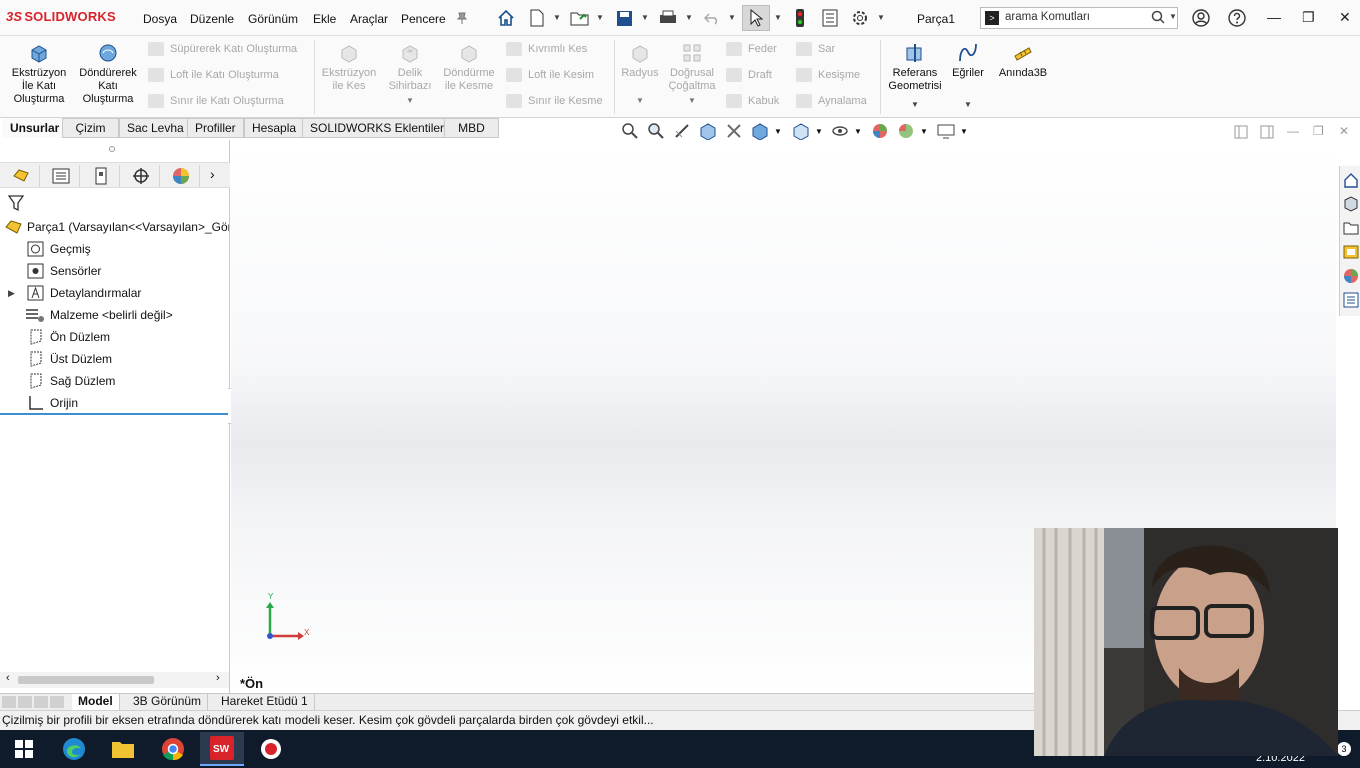 Image resolution: width=1360 pixels, height=768 pixels. Describe the element at coordinates (74, 749) in the screenshot. I see `edge-browser-icon` at that location.